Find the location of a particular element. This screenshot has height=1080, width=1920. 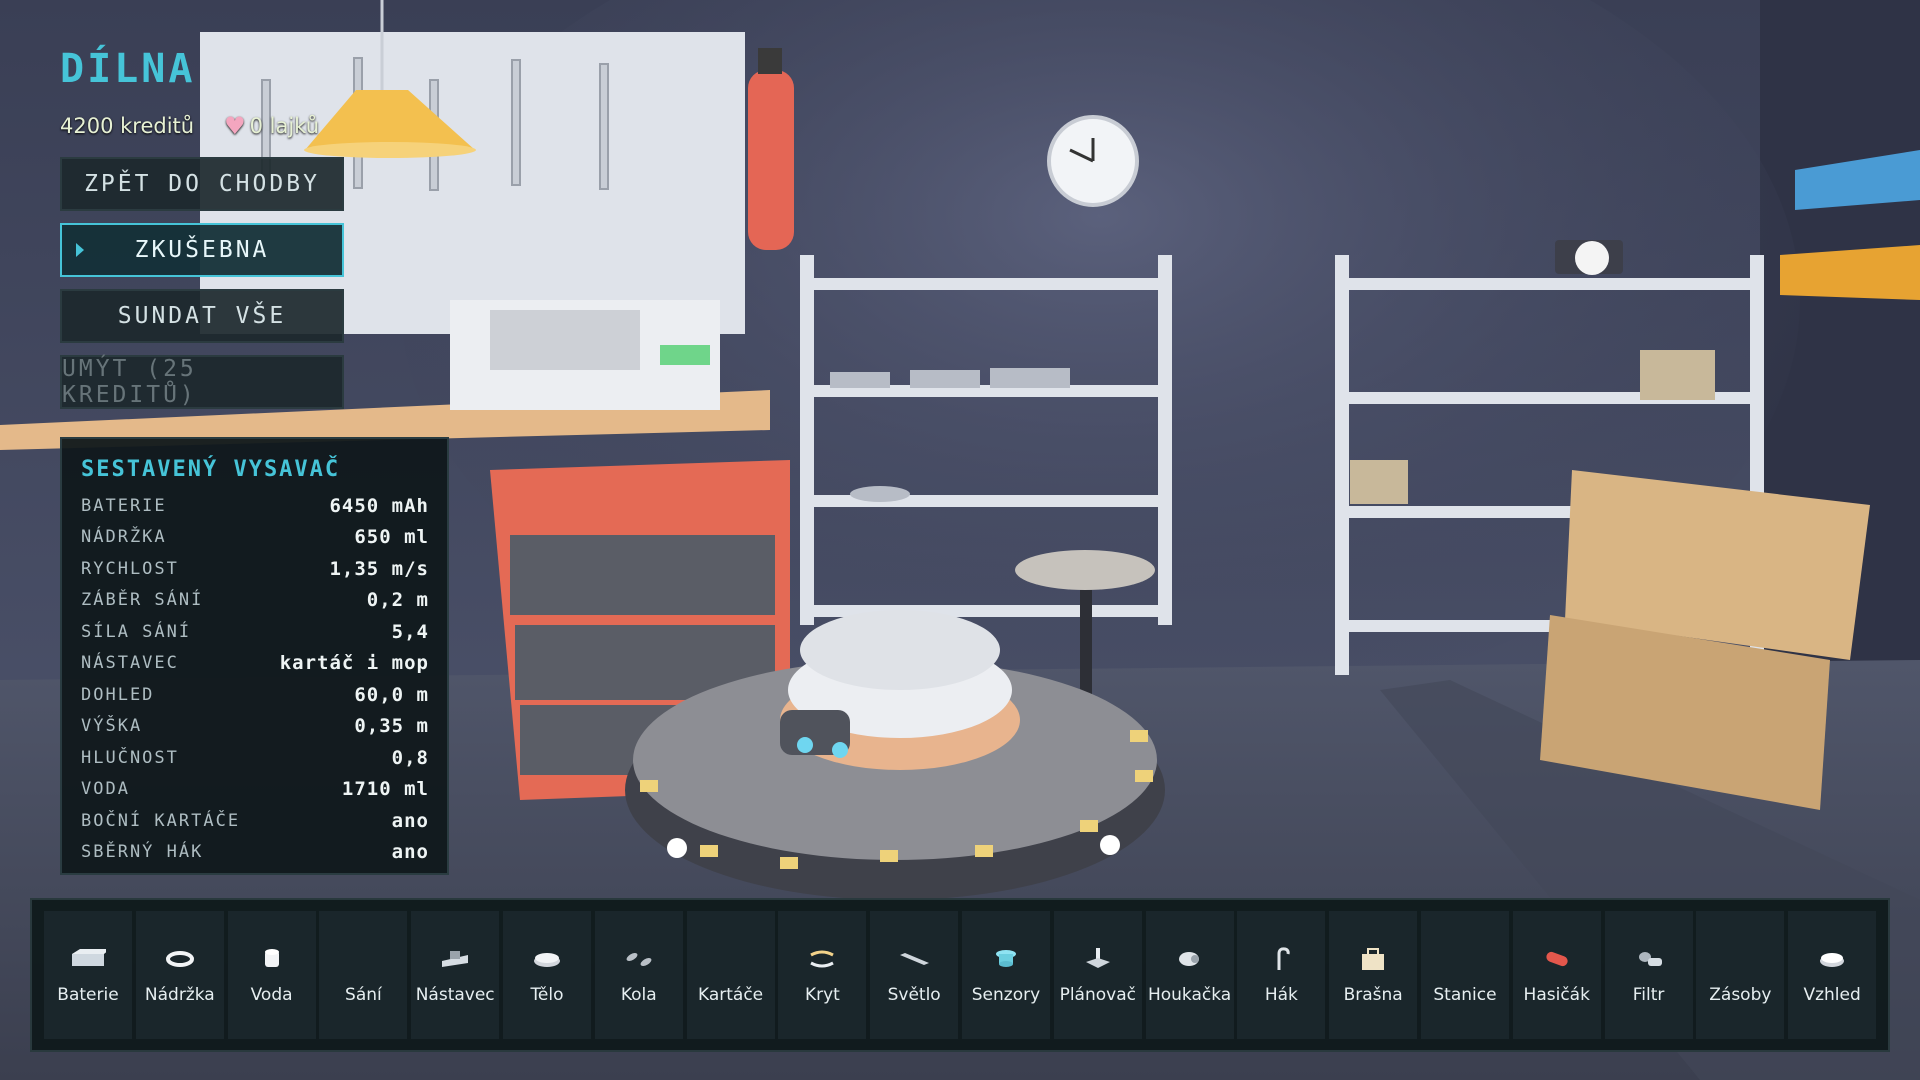

stat-label: NÁDRŽKA is located at coordinates (124, 537).